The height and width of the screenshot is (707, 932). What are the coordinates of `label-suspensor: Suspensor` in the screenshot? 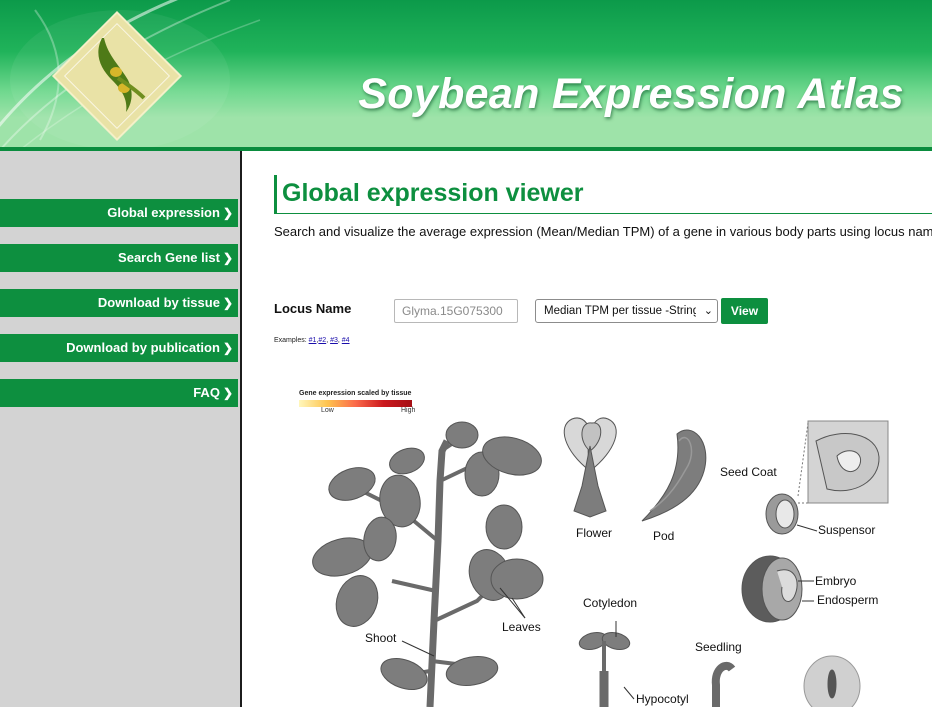 It's located at (847, 530).